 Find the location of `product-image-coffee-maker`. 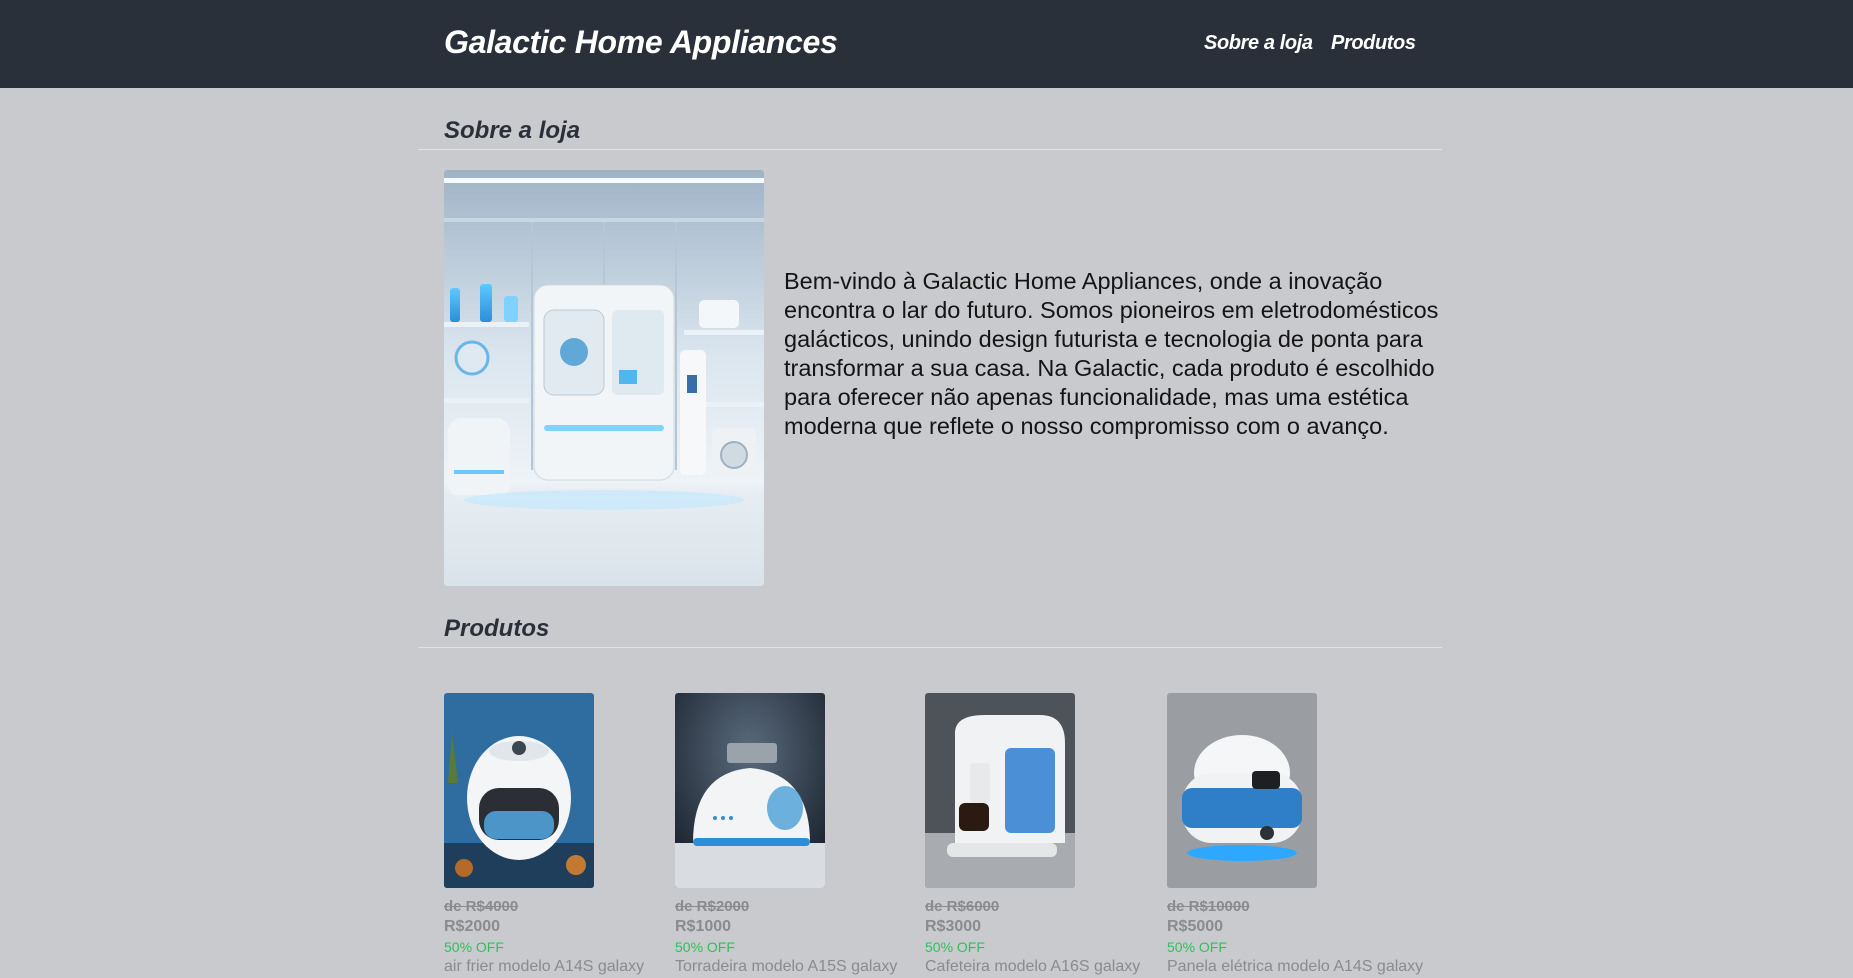

product-image-coffee-maker is located at coordinates (1000, 790).